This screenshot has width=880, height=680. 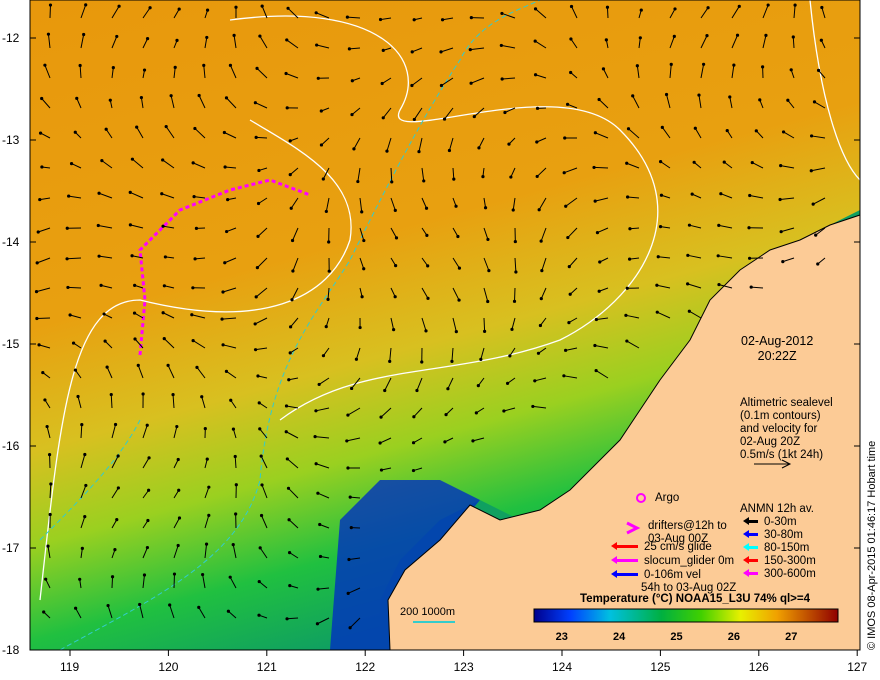 What do you see at coordinates (777, 356) in the screenshot?
I see `time-label: 20:22Z` at bounding box center [777, 356].